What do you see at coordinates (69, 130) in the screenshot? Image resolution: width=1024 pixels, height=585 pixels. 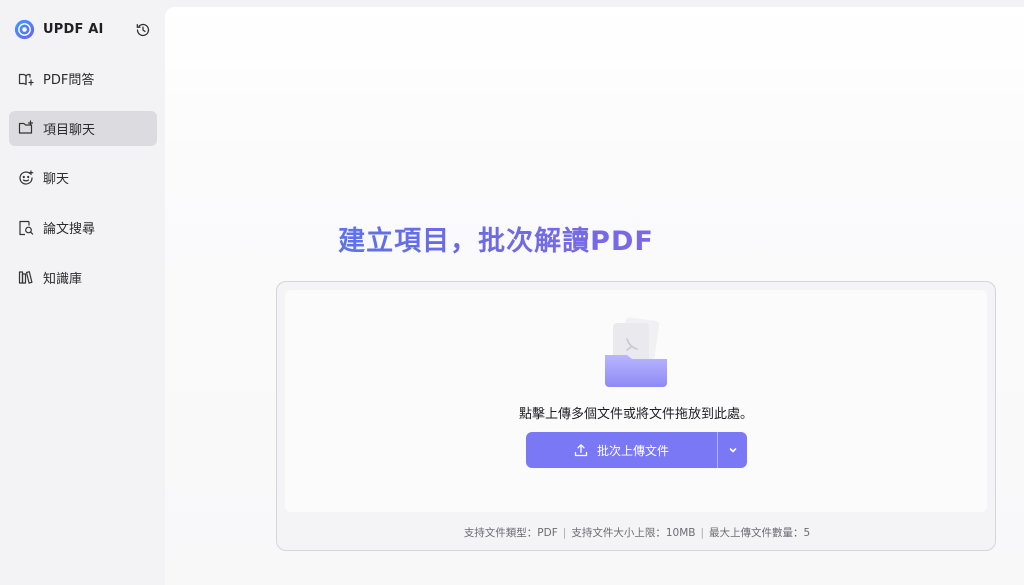 I see `sidebar-item-label: 項目聊天` at bounding box center [69, 130].